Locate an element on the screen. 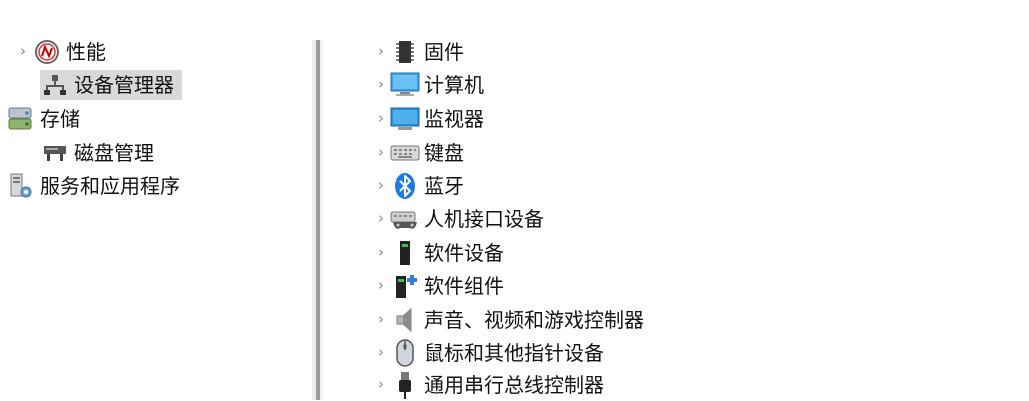  device-manager-network-icon is located at coordinates (55, 85).